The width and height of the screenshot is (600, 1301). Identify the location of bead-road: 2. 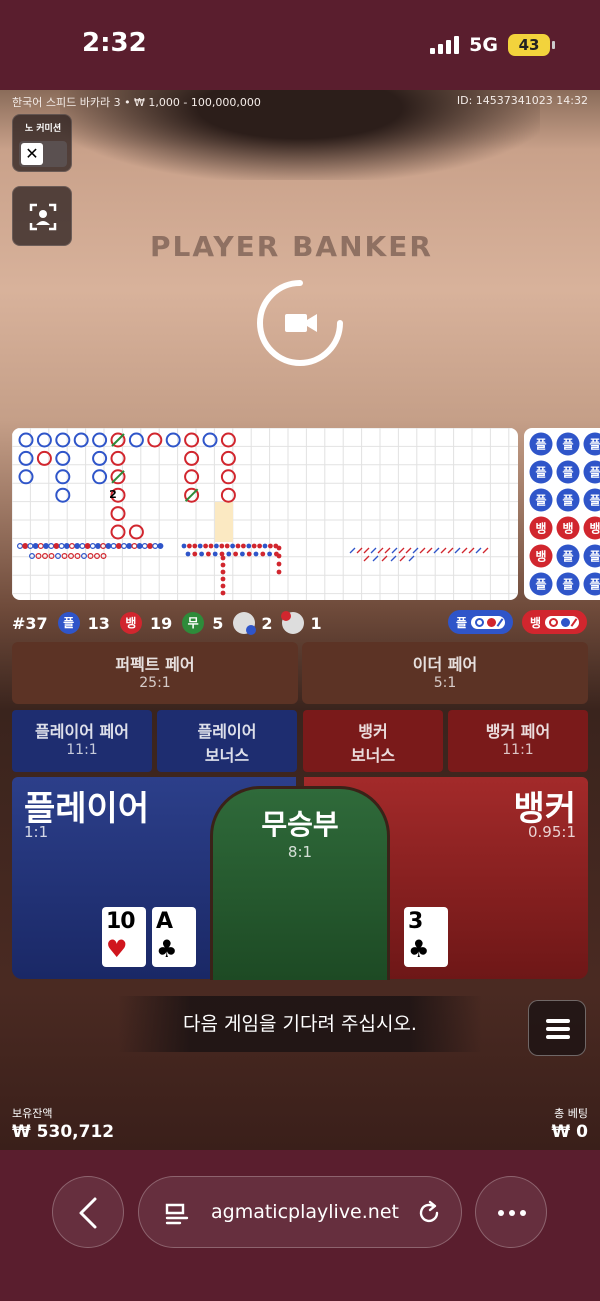
(265, 514).